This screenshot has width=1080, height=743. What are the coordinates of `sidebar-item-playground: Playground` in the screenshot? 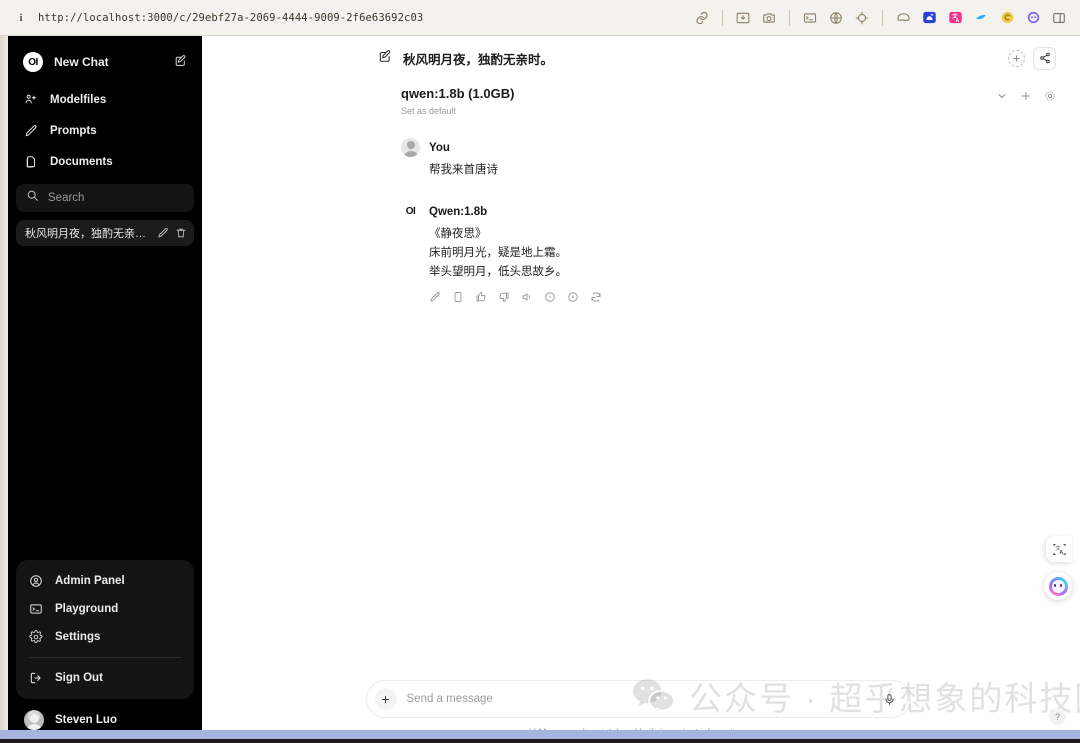 It's located at (105, 609).